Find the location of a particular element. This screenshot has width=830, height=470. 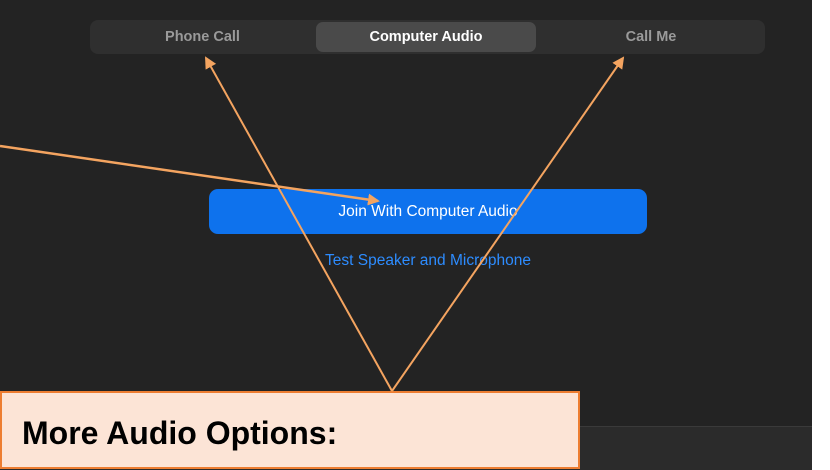

tab-call-me: Call Me is located at coordinates (651, 37).